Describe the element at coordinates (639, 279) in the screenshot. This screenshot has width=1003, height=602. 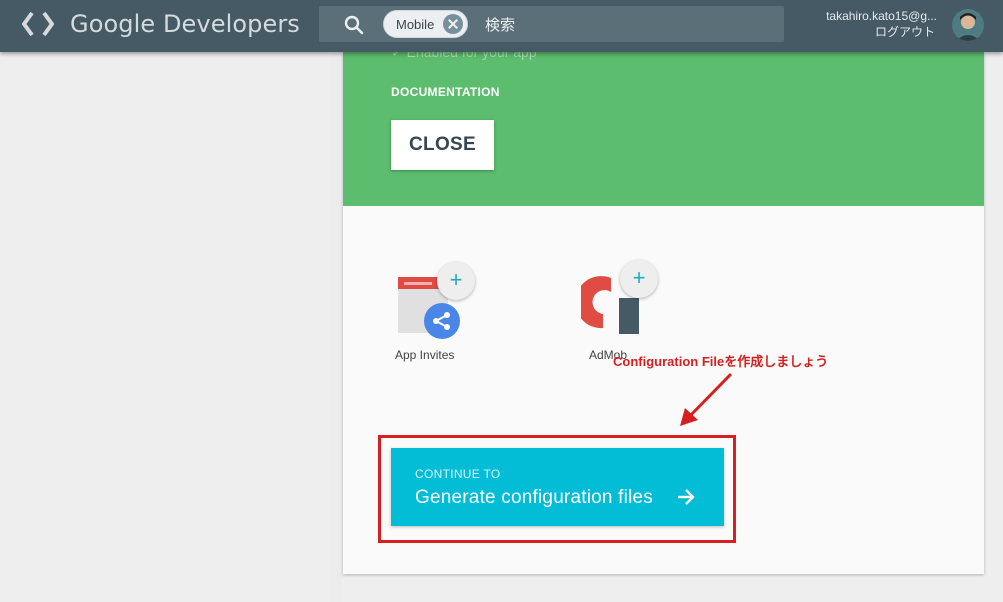
I see `add-admob-button: +` at that location.